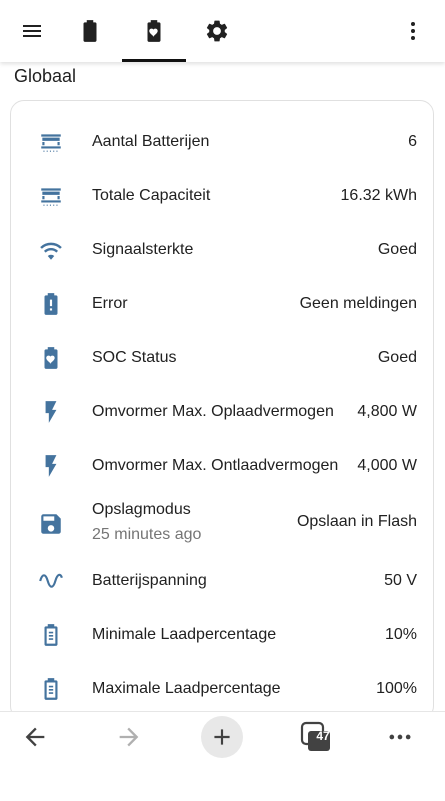 This screenshot has width=445, height=801. I want to click on arrow-left-icon, so click(35, 737).